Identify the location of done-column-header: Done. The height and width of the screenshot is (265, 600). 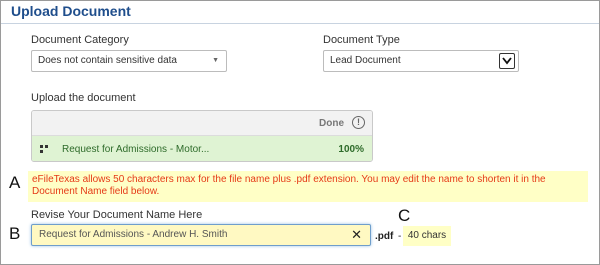
(331, 123).